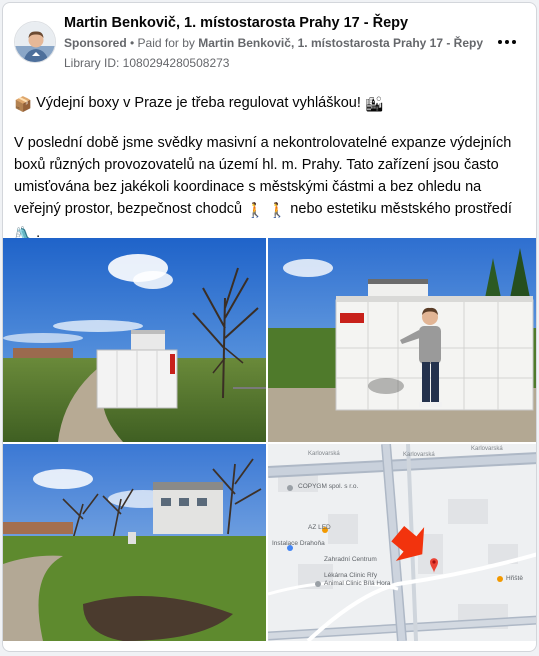  Describe the element at coordinates (328, 486) in the screenshot. I see `map-place-label: COPYGM spol. s r.o.` at that location.